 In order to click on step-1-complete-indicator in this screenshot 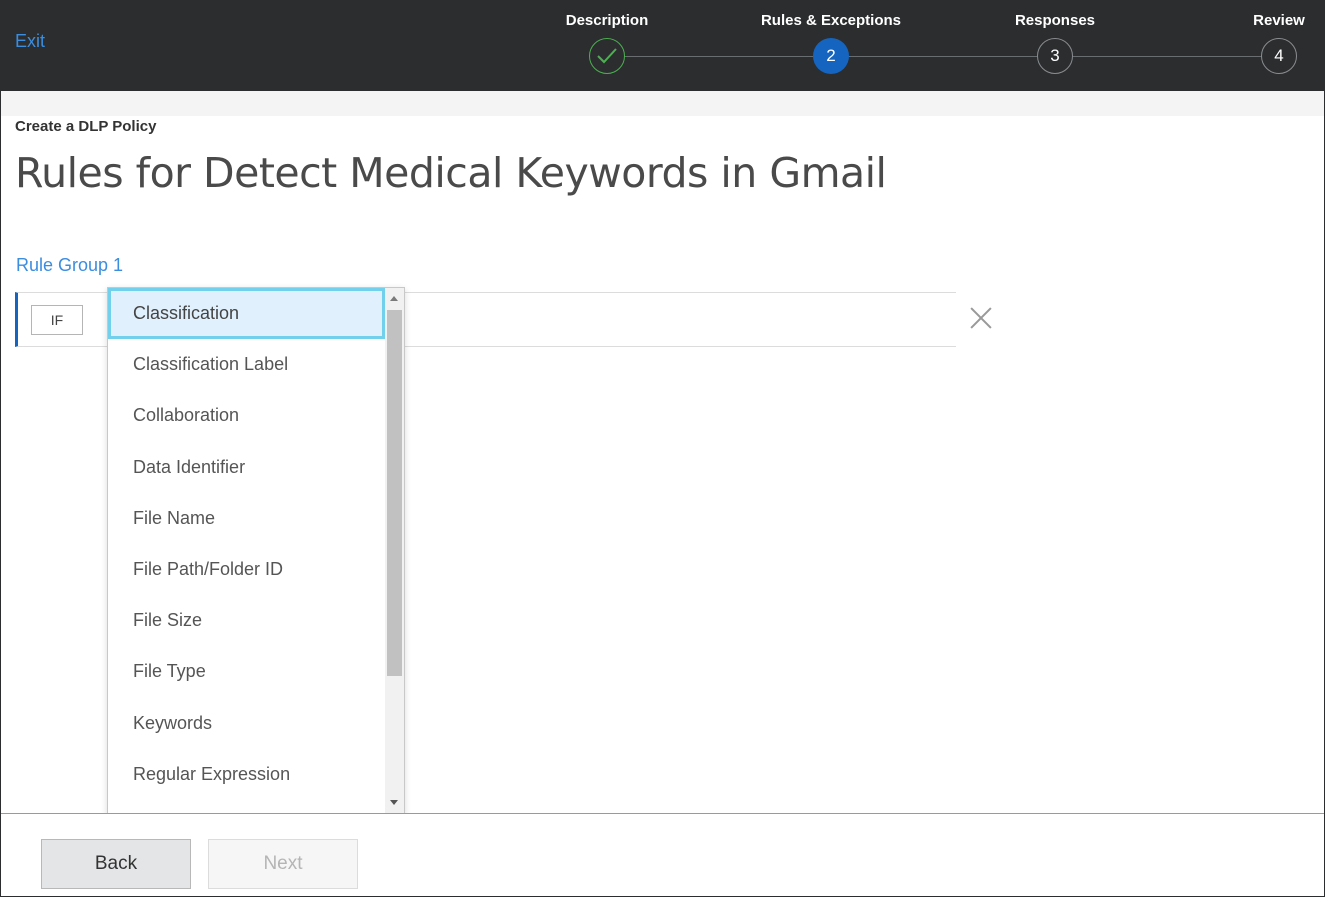, I will do `click(607, 56)`.